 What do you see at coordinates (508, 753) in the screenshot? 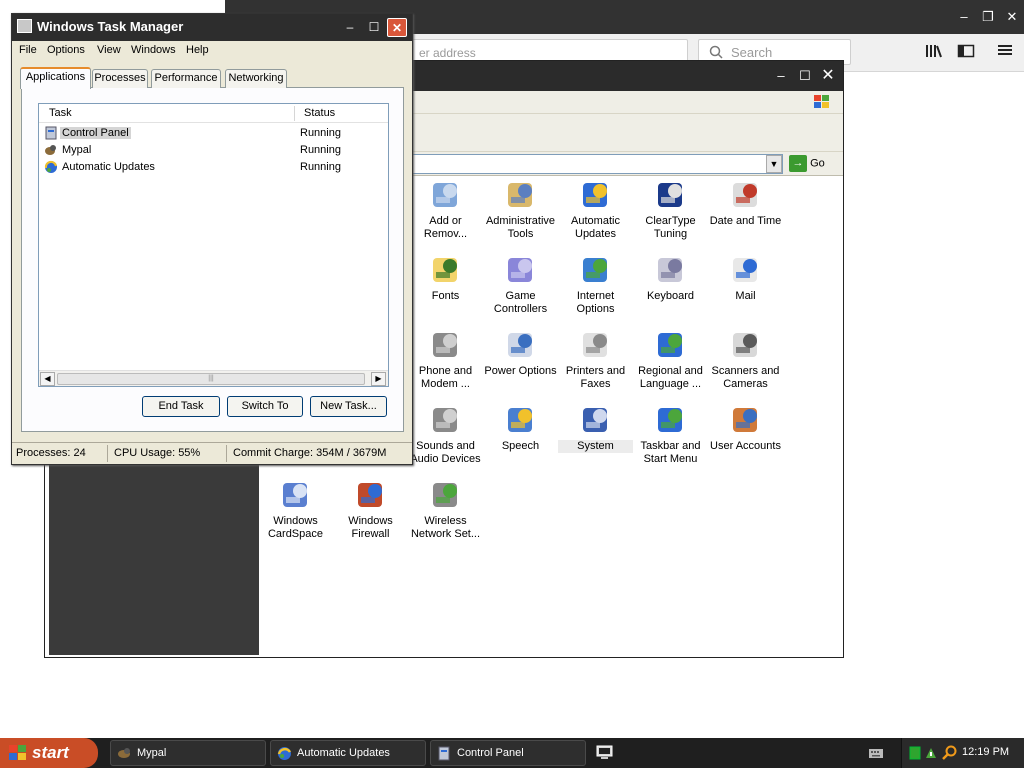
I see `taskbar-button-control-panel: Control Panel` at bounding box center [508, 753].